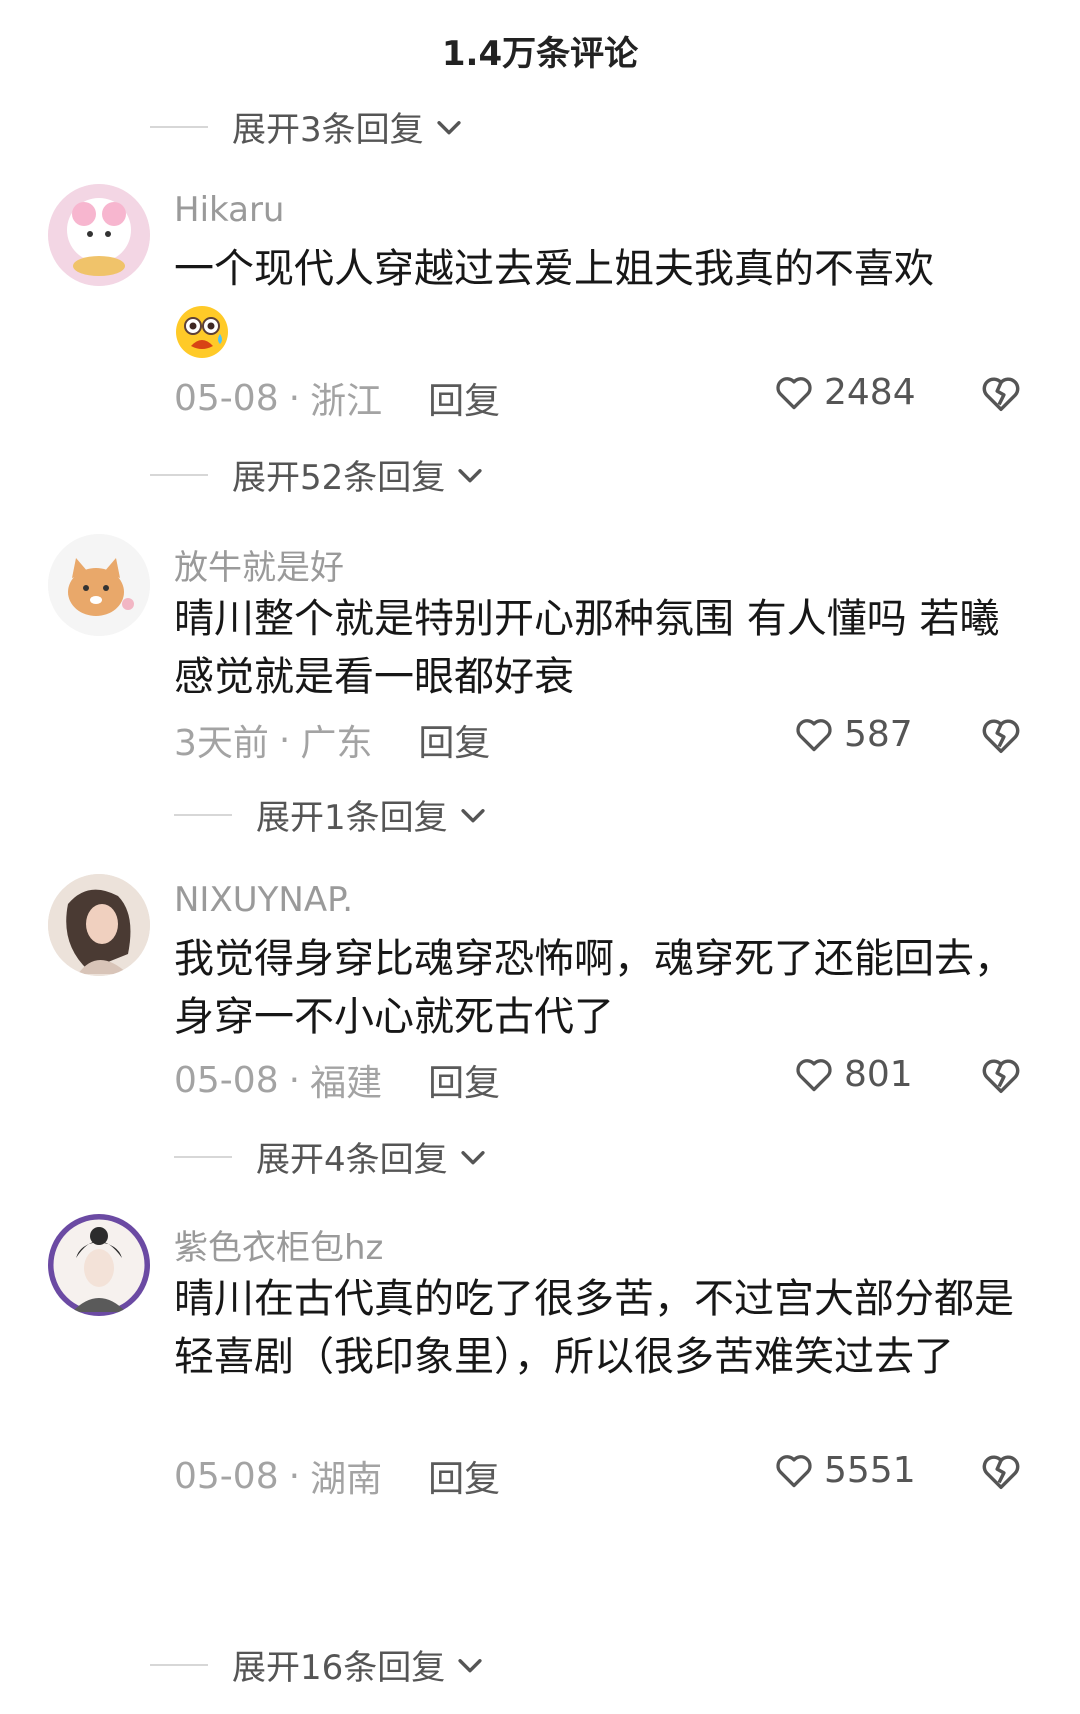 Image resolution: width=1080 pixels, height=1714 pixels. Describe the element at coordinates (352, 1160) in the screenshot. I see `expand-replies-label: 展开4条回复` at that location.